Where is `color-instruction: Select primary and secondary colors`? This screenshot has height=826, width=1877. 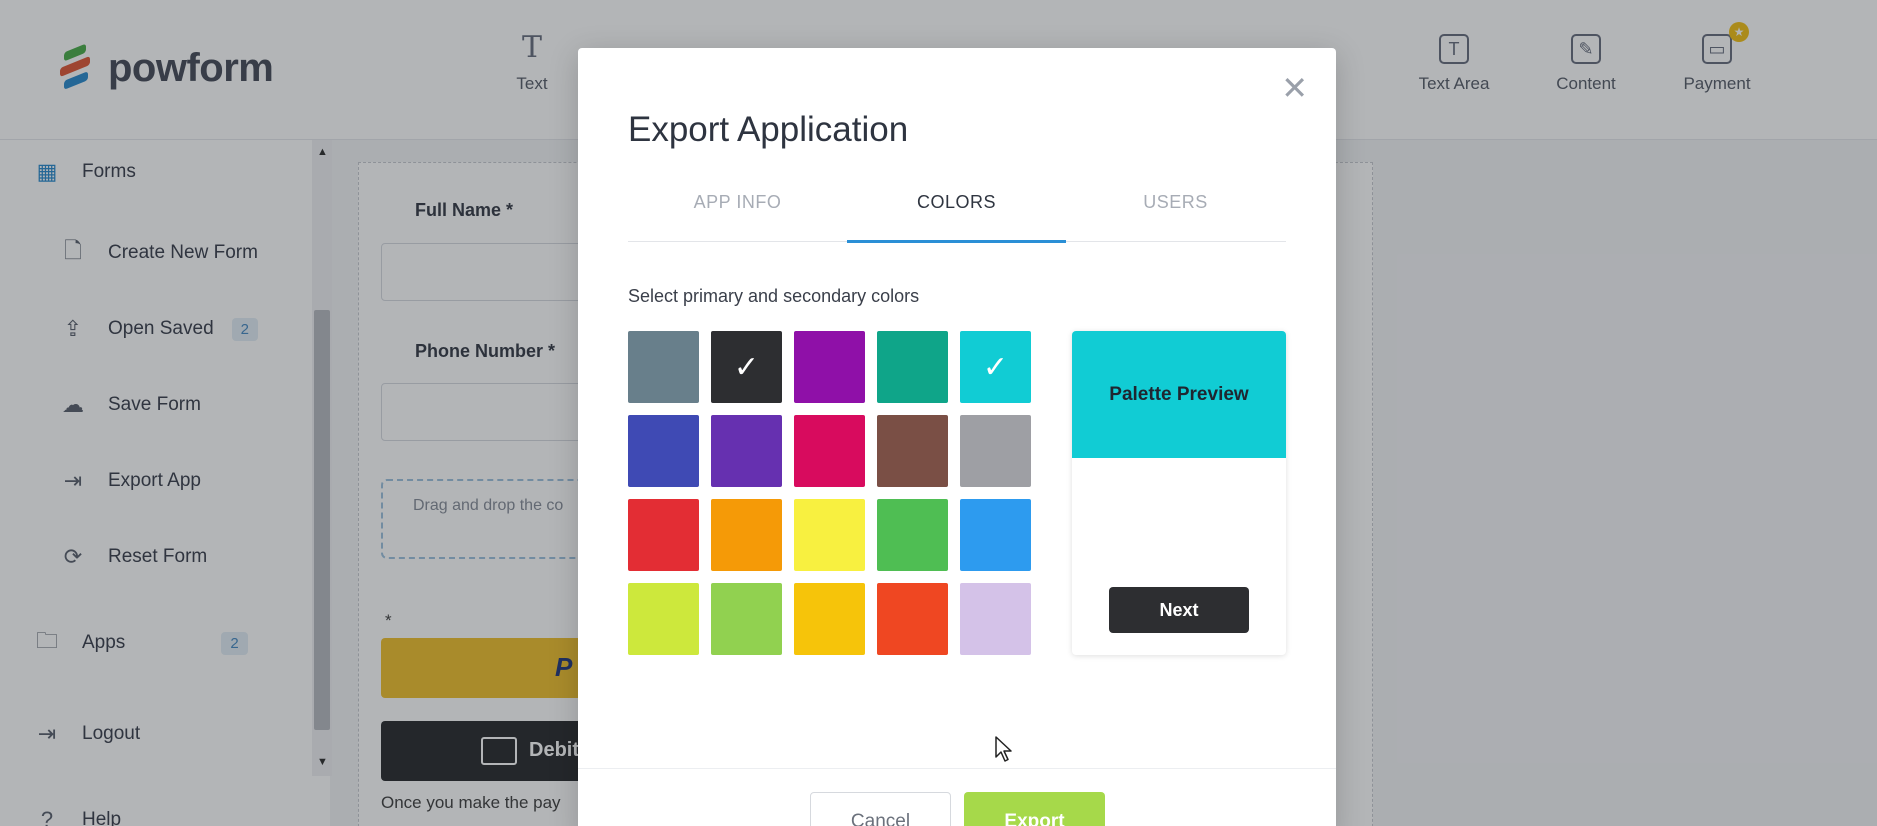 color-instruction: Select primary and secondary colors is located at coordinates (774, 296).